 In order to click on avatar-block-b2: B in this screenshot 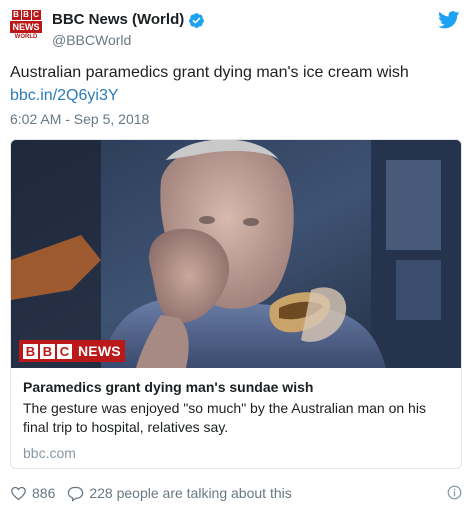, I will do `click(26, 15)`.